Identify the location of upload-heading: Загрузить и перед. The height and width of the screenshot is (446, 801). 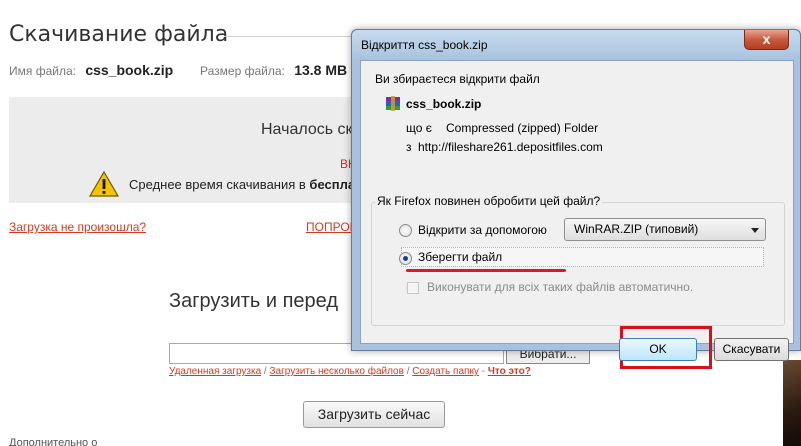
(254, 301).